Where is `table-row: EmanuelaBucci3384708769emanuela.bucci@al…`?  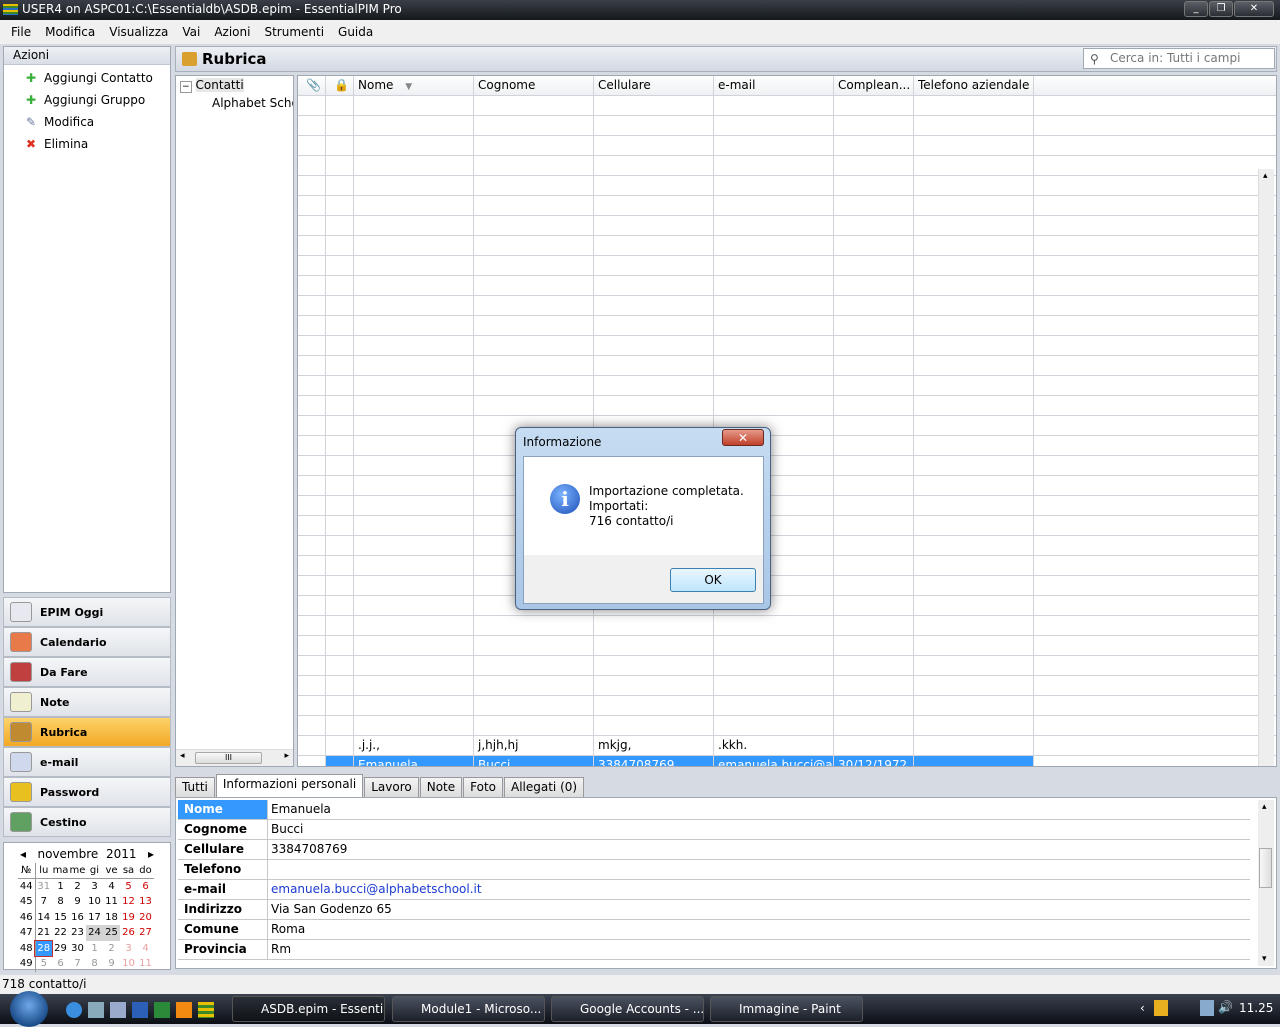 table-row: EmanuelaBucci3384708769emanuela.bucci@al… is located at coordinates (787, 761).